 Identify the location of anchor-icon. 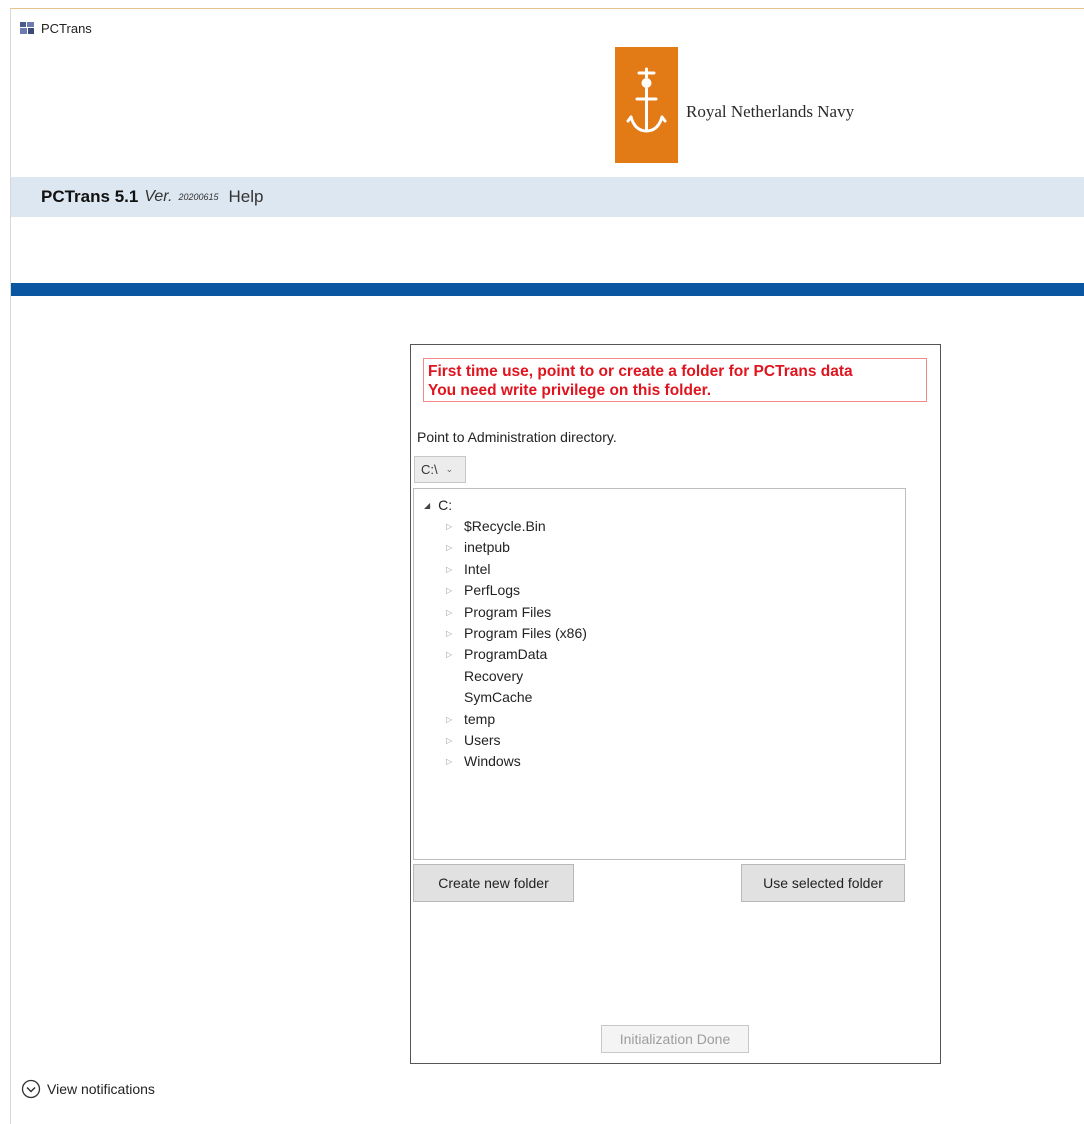
(646, 100).